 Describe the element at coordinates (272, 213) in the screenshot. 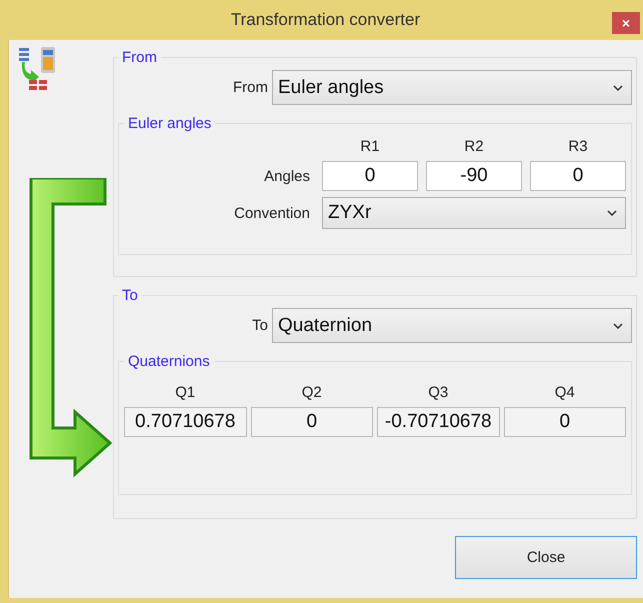

I see `convention-label: Convention` at that location.